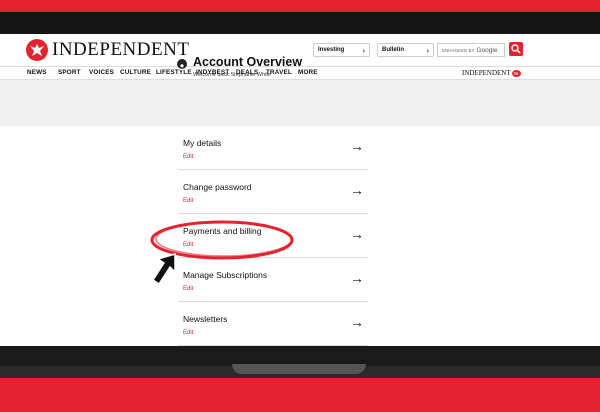  Describe the element at coordinates (299, 369) in the screenshot. I see `laptop-hinge-notch` at that location.